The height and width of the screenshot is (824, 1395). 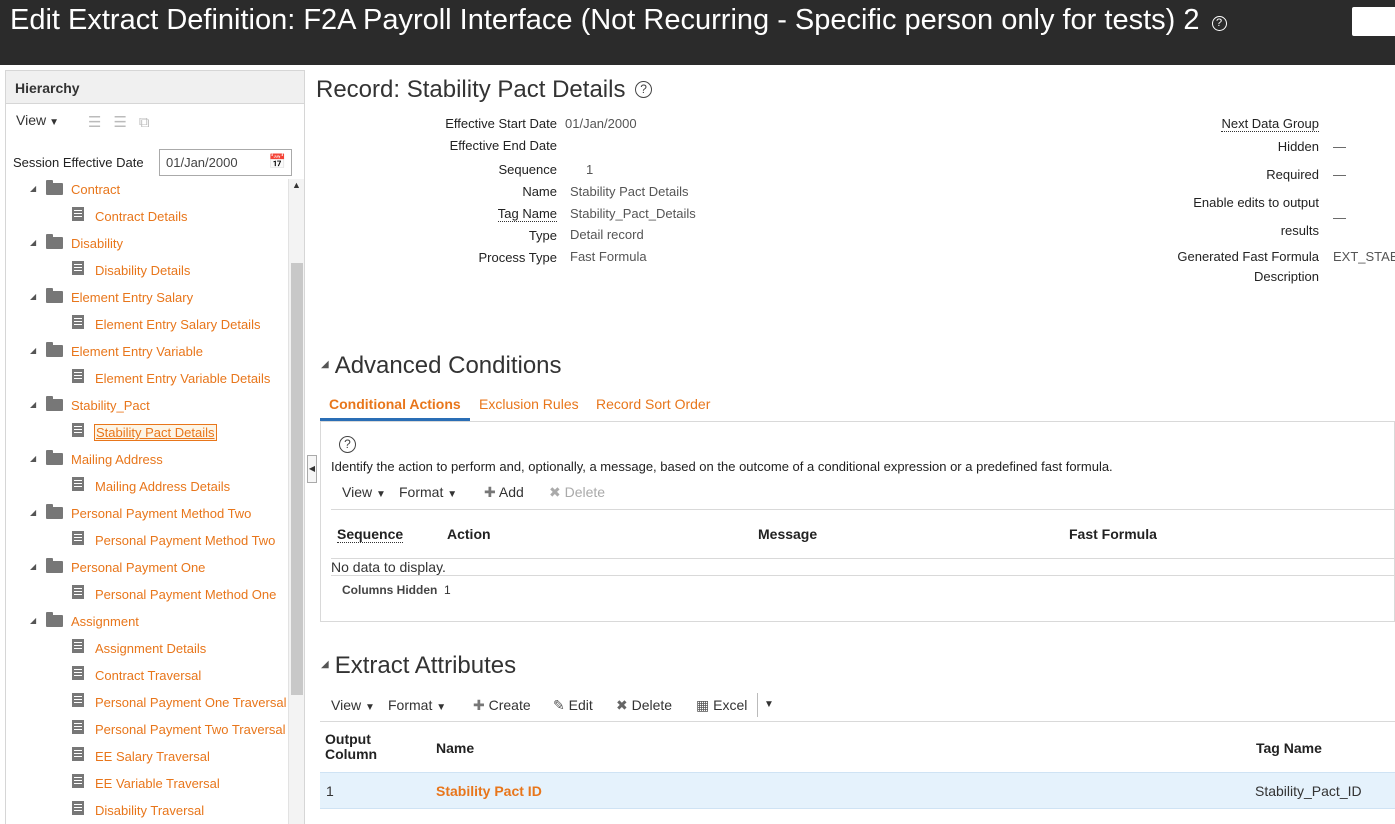 What do you see at coordinates (769, 704) in the screenshot?
I see `more-menu-chevron-icon: ▼` at bounding box center [769, 704].